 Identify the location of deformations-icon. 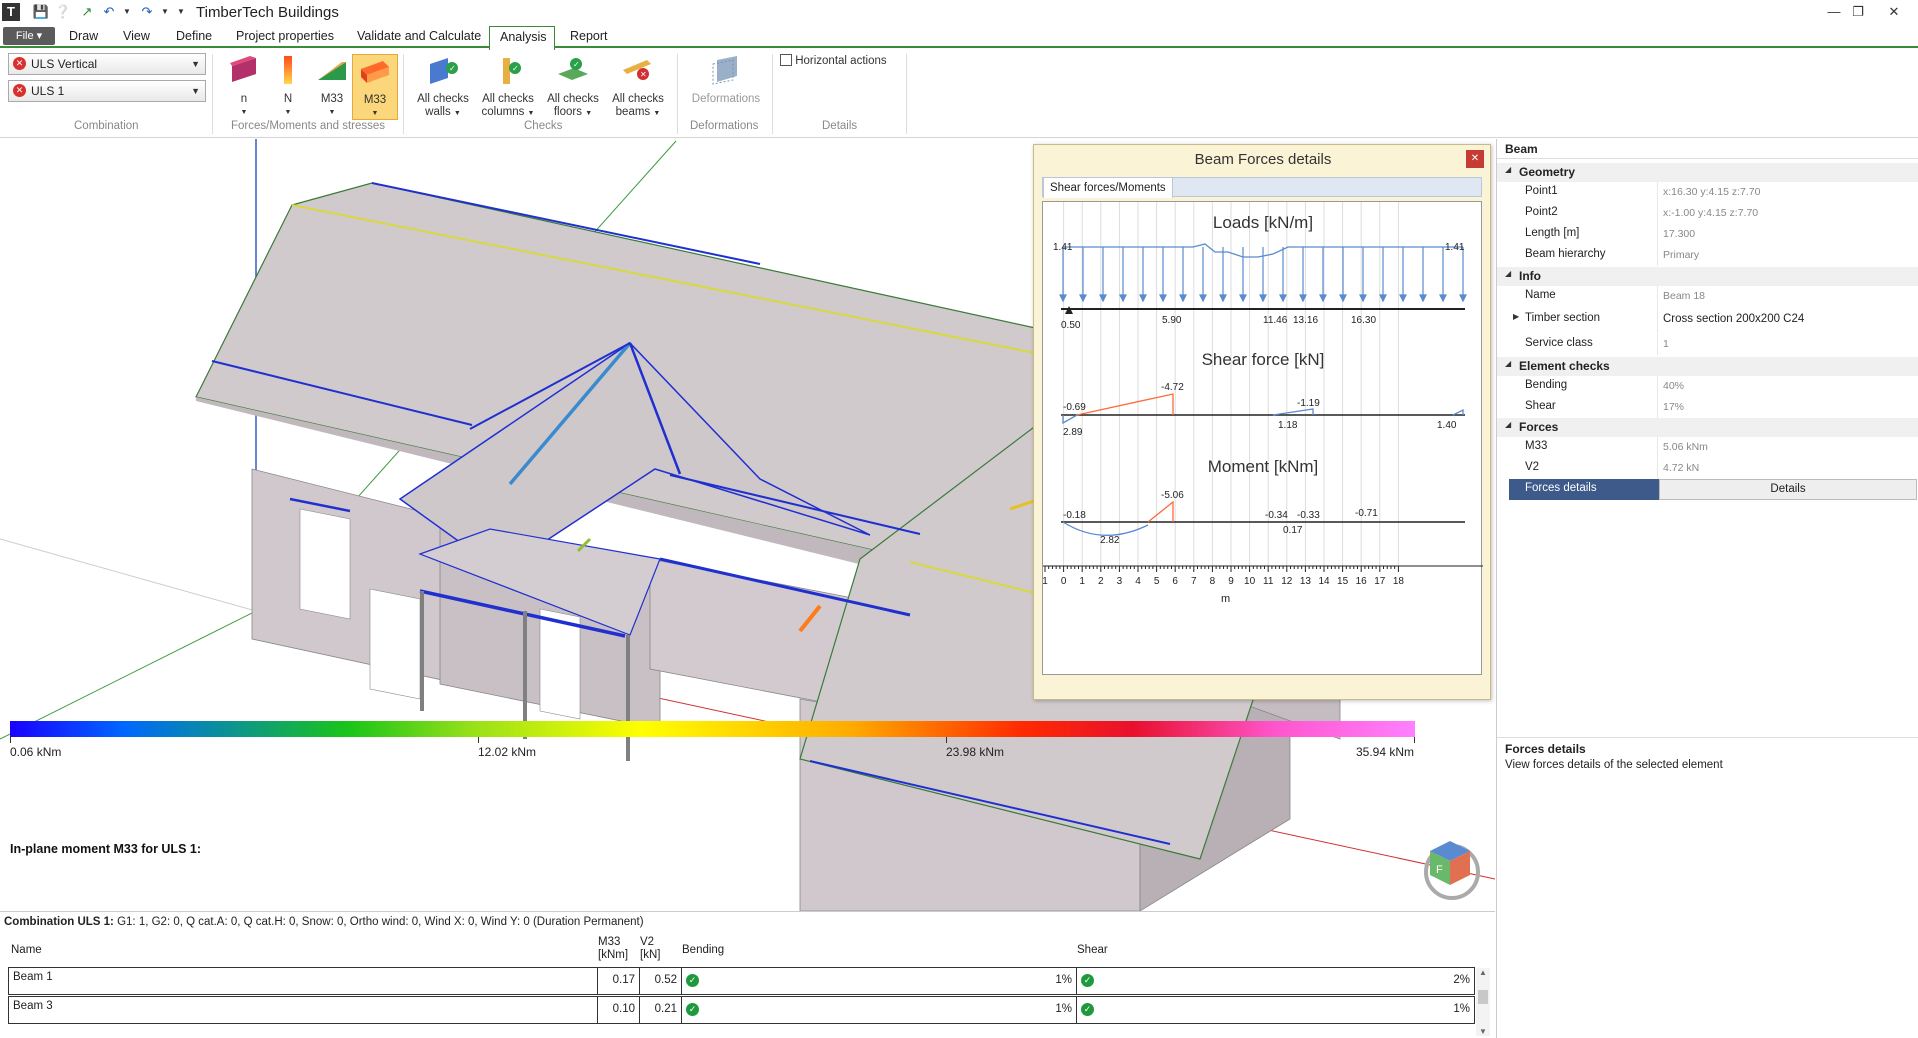
(724, 70).